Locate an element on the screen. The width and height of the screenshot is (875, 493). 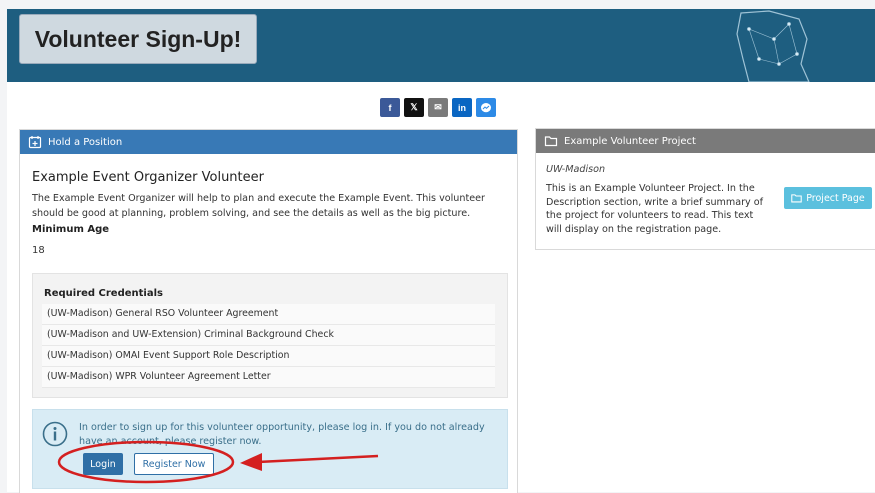
messenger-share-button is located at coordinates (486, 107).